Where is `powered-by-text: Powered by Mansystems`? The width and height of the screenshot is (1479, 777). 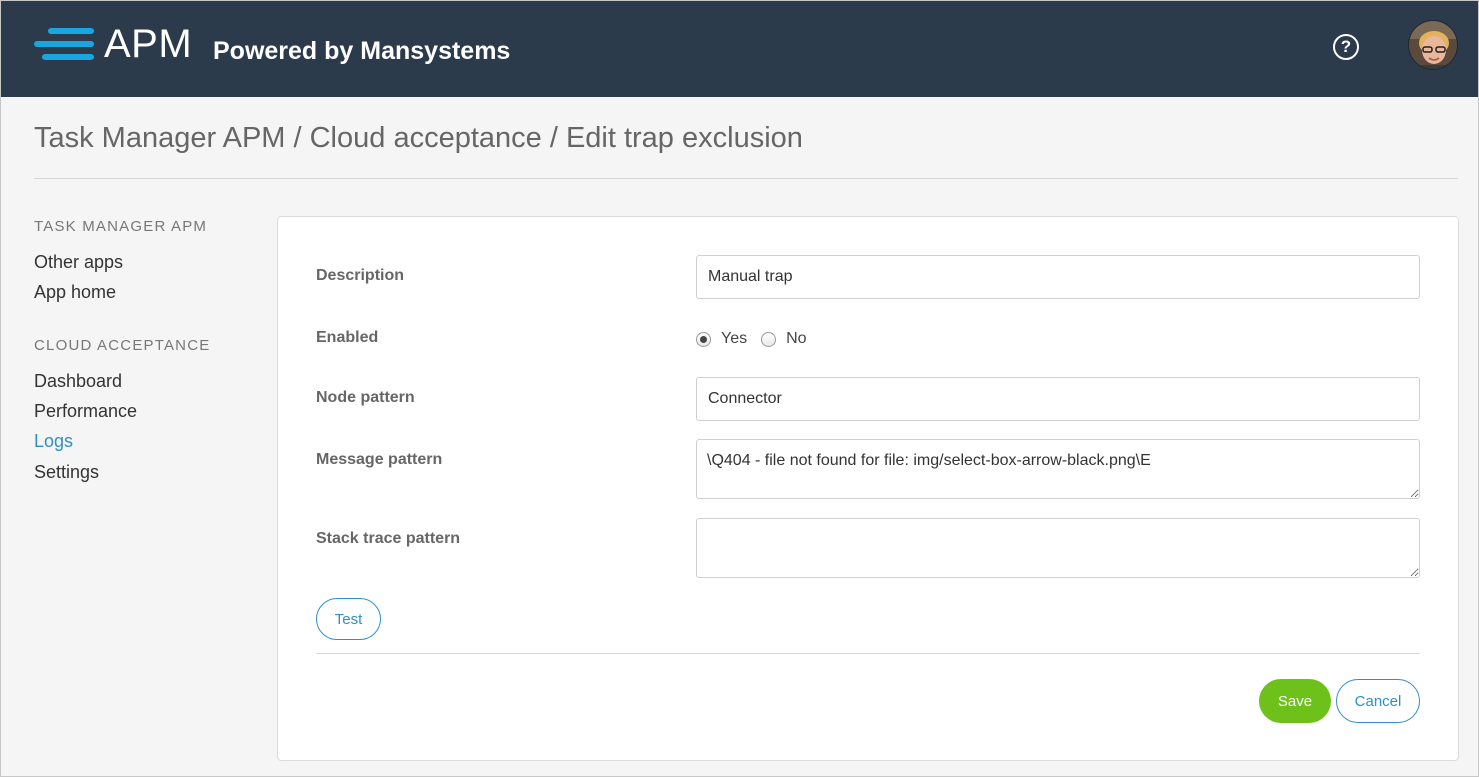 powered-by-text: Powered by Mansystems is located at coordinates (362, 51).